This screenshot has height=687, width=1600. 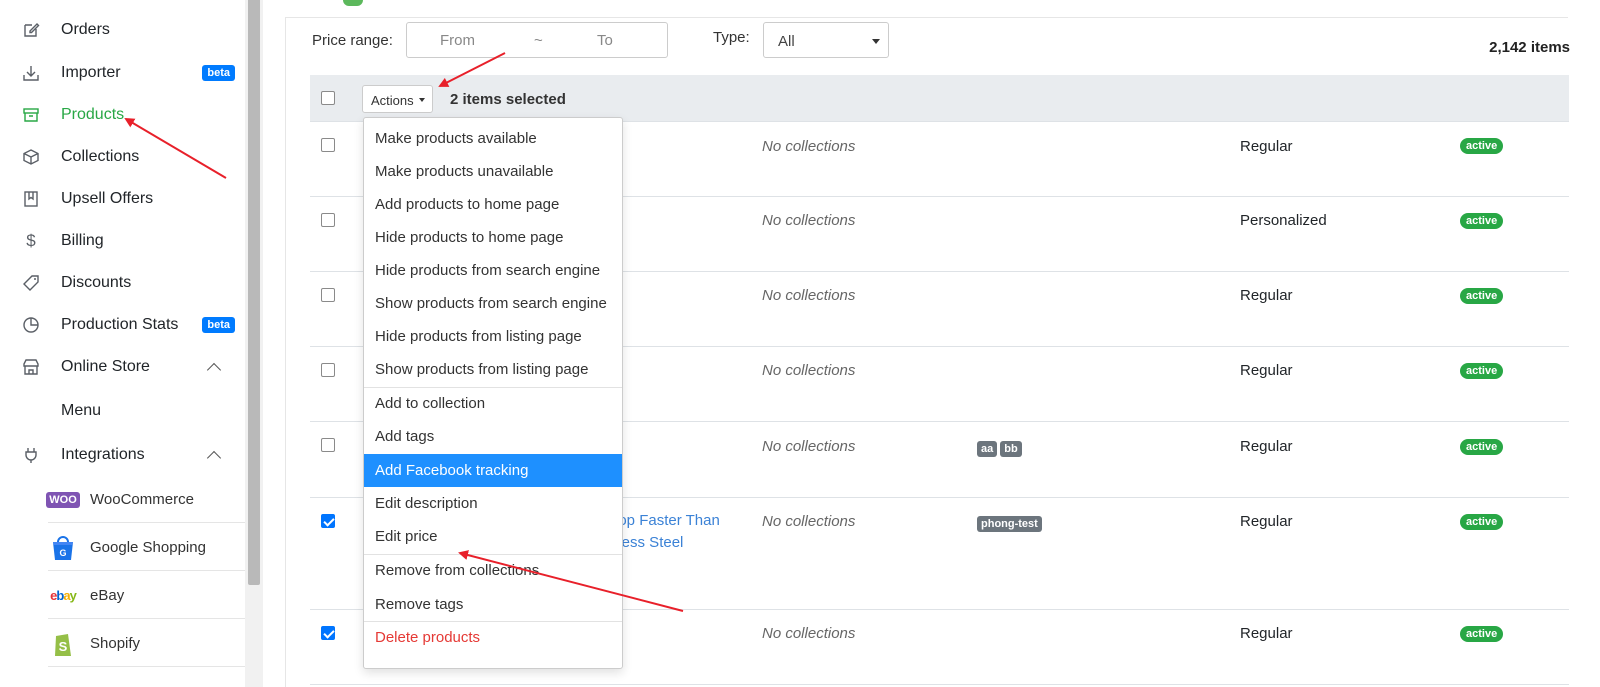 I want to click on sidebar-item-upsell-offers: Upsell Offers, so click(x=122, y=199).